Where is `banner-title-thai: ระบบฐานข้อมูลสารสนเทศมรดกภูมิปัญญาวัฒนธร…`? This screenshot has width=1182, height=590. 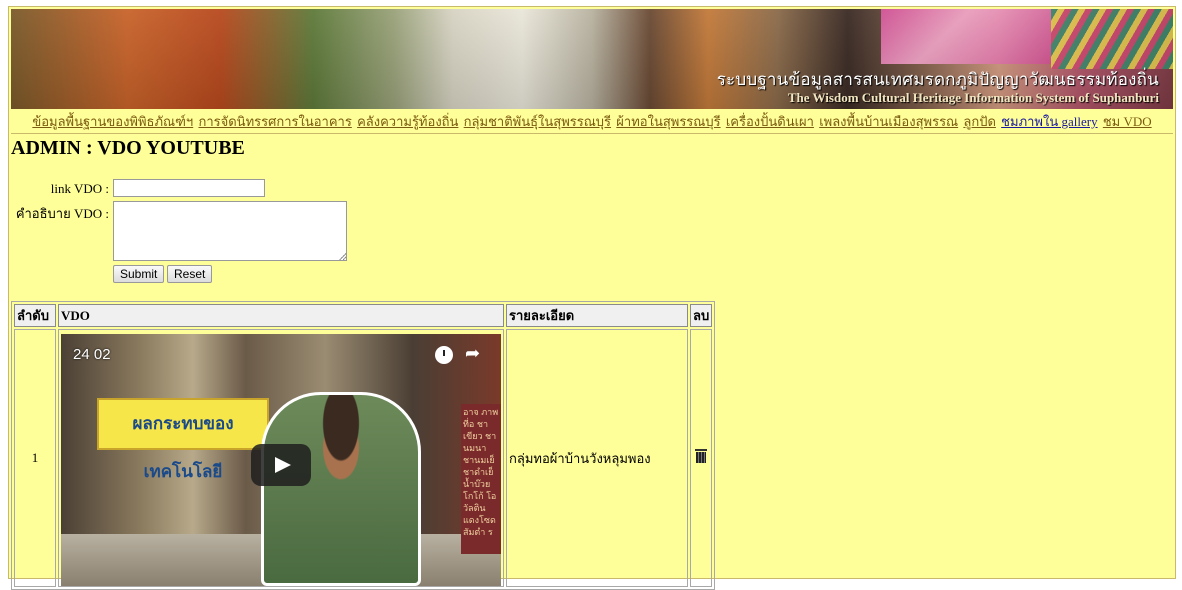
banner-title-thai: ระบบฐานข้อมูลสารสนเทศมรดกภูมิปัญญาวัฒนธร… is located at coordinates (937, 79).